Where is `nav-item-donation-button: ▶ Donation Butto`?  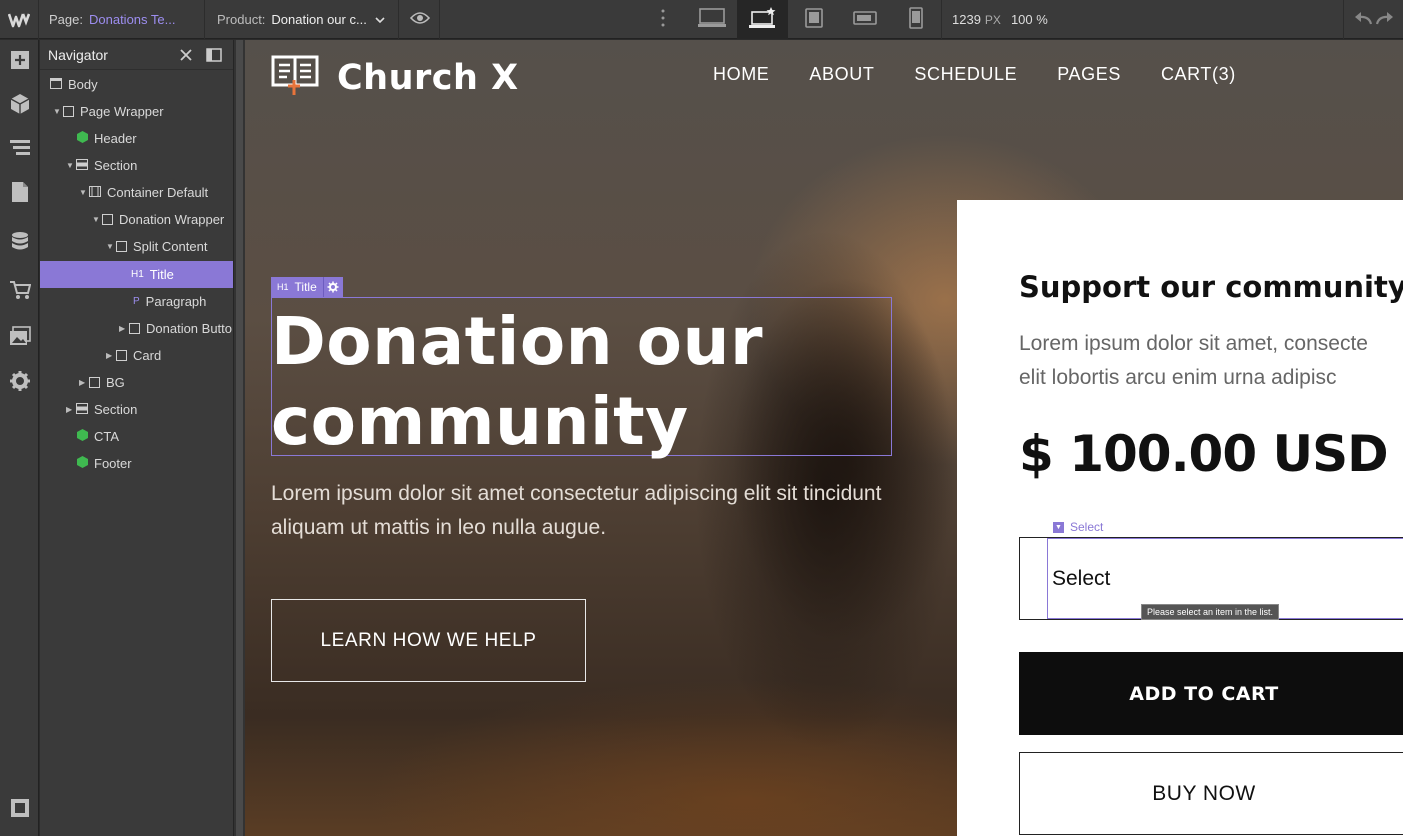 nav-item-donation-button: ▶ Donation Butto is located at coordinates (136, 328).